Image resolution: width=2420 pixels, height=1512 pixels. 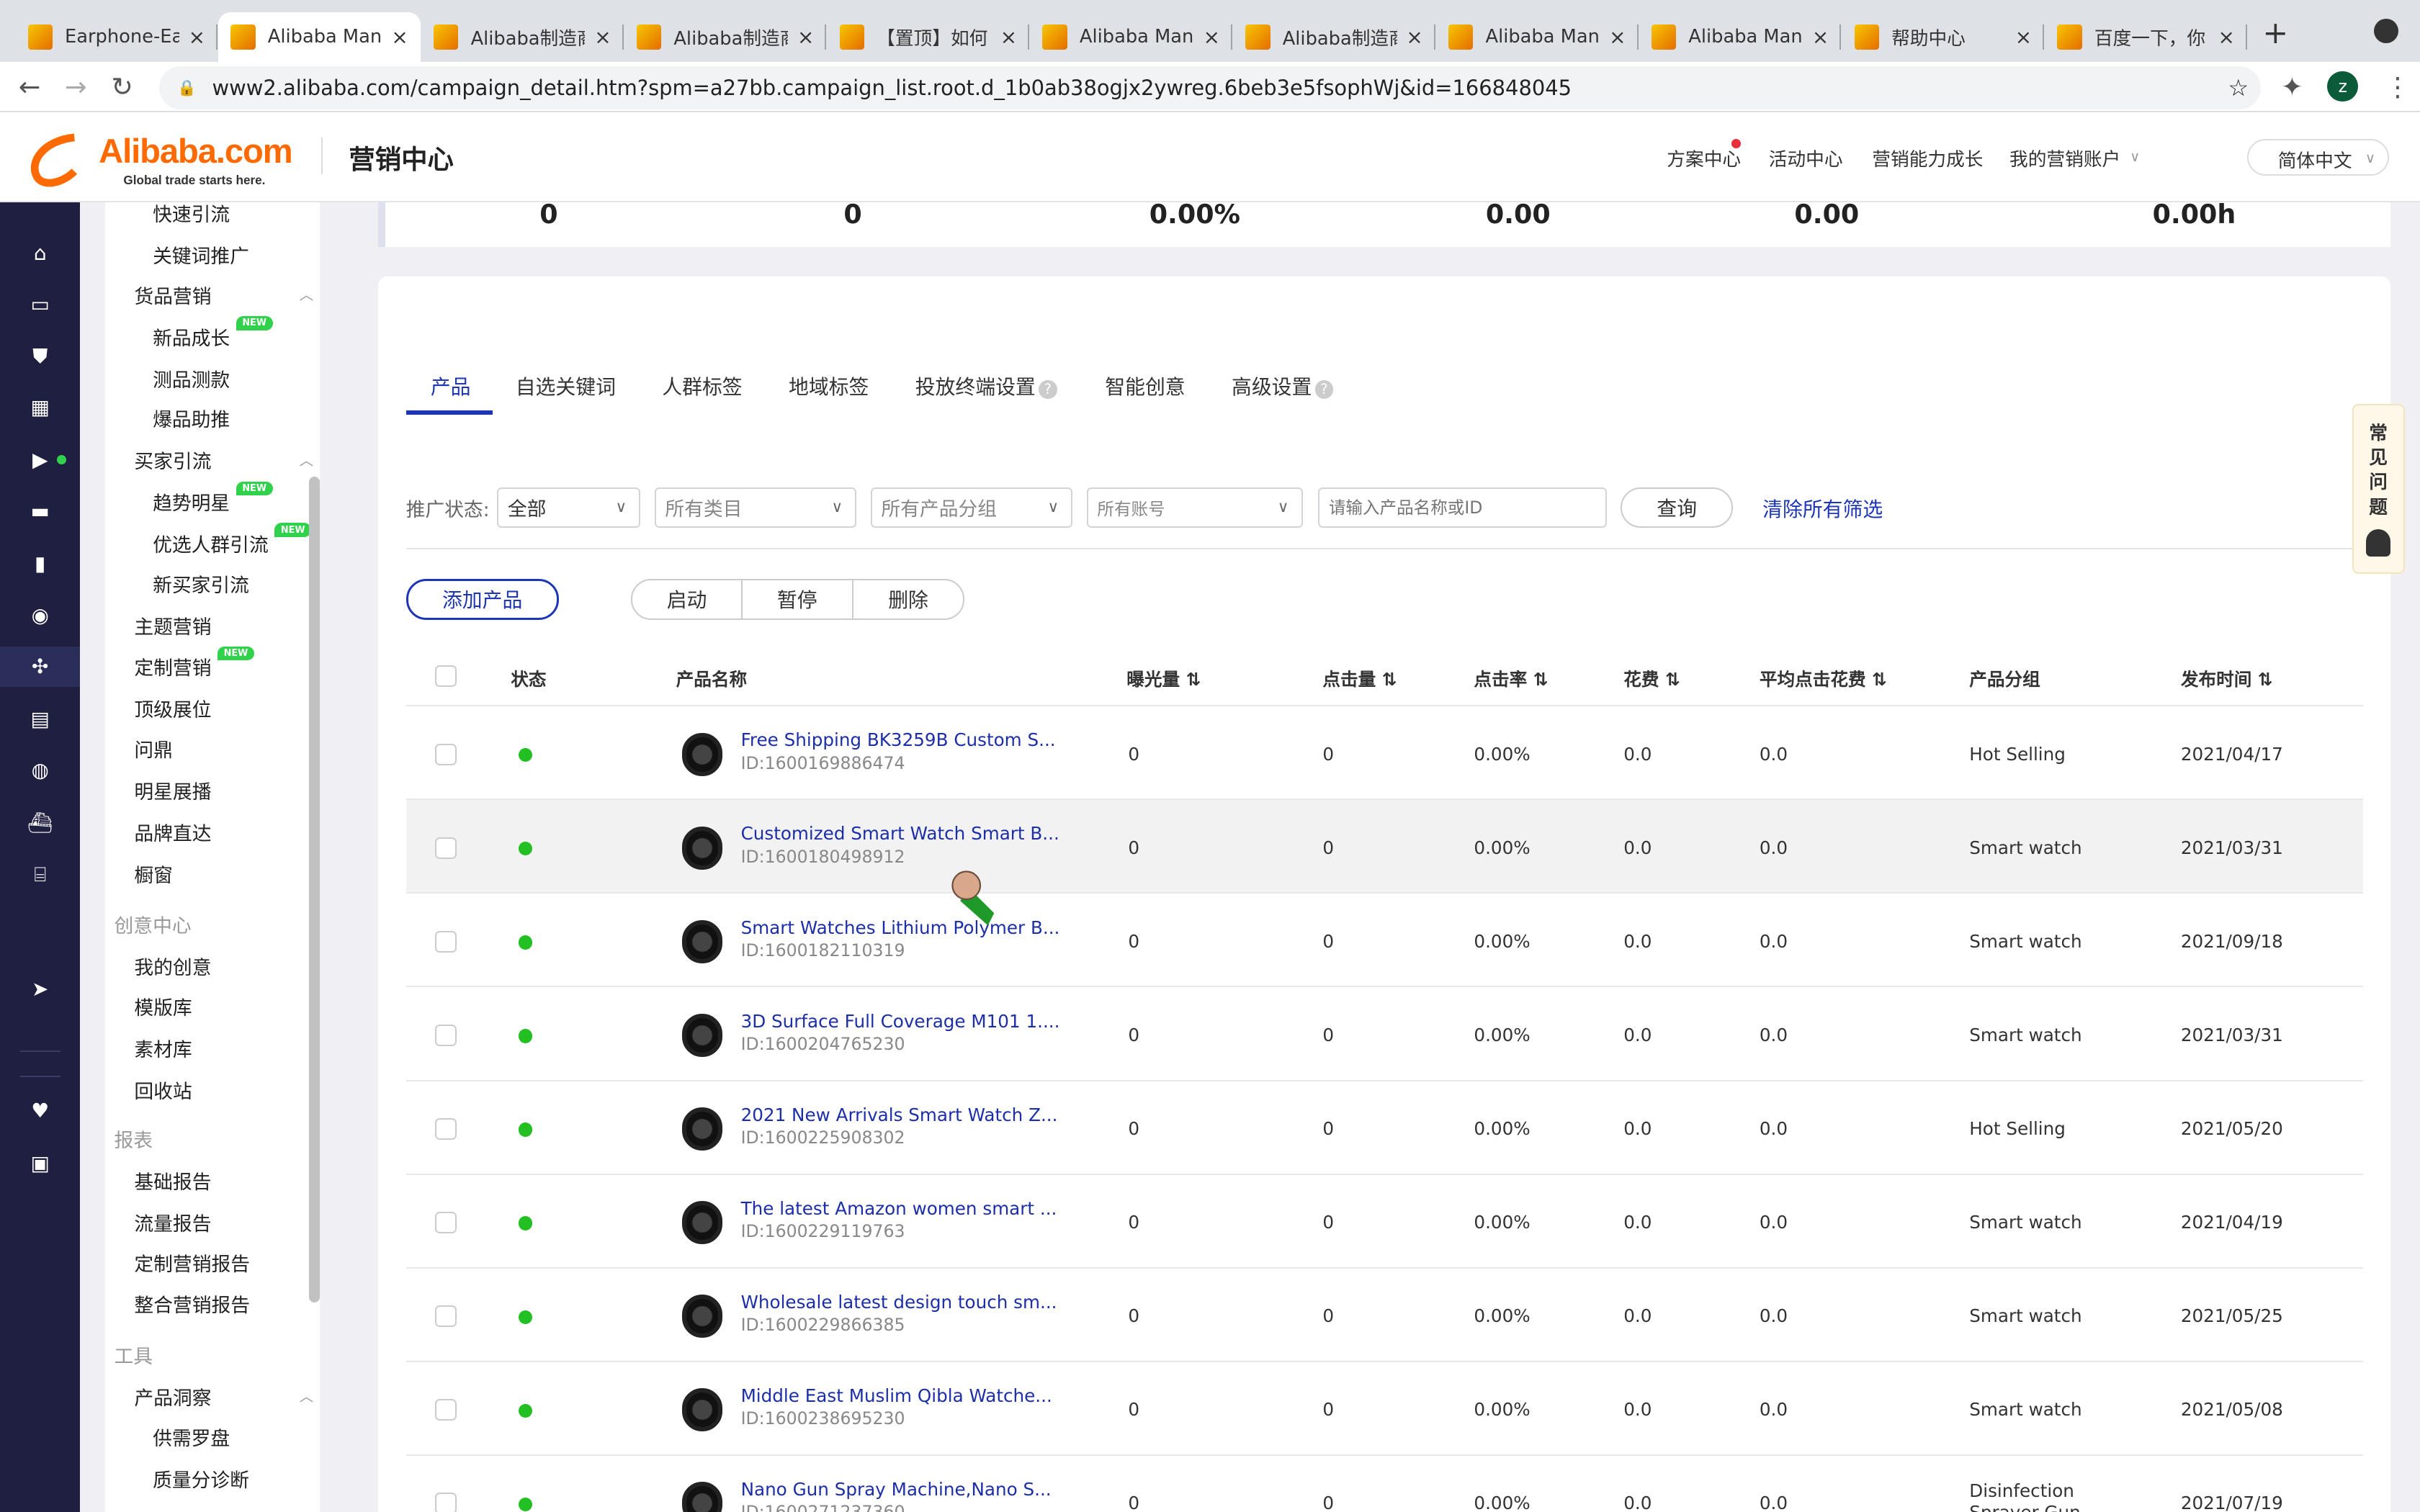 I want to click on sidebar-item: 买家引流, so click(x=172, y=460).